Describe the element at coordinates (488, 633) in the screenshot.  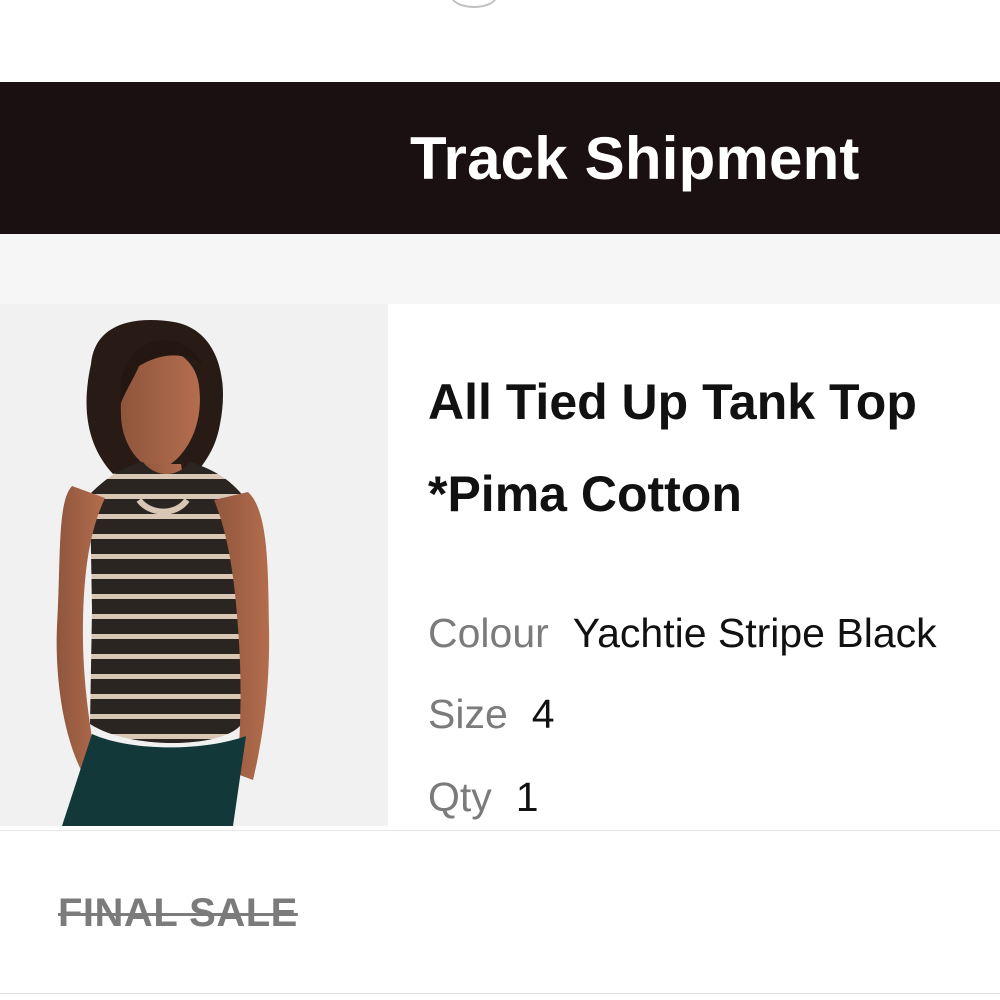
I see `colour-label: Colour` at that location.